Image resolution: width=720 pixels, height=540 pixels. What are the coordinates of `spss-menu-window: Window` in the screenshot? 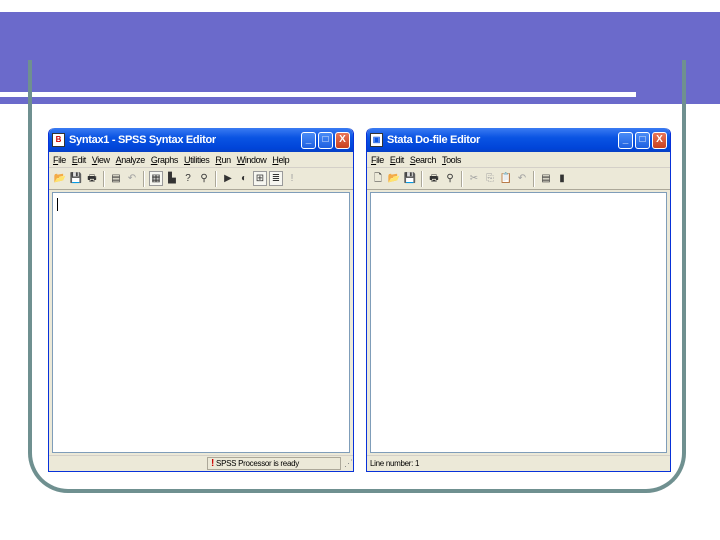 It's located at (252, 160).